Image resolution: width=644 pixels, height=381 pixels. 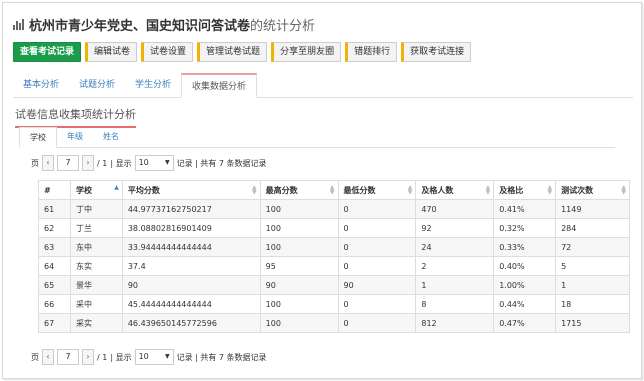 What do you see at coordinates (96, 190) in the screenshot?
I see `col-school: 学校 ▲` at bounding box center [96, 190].